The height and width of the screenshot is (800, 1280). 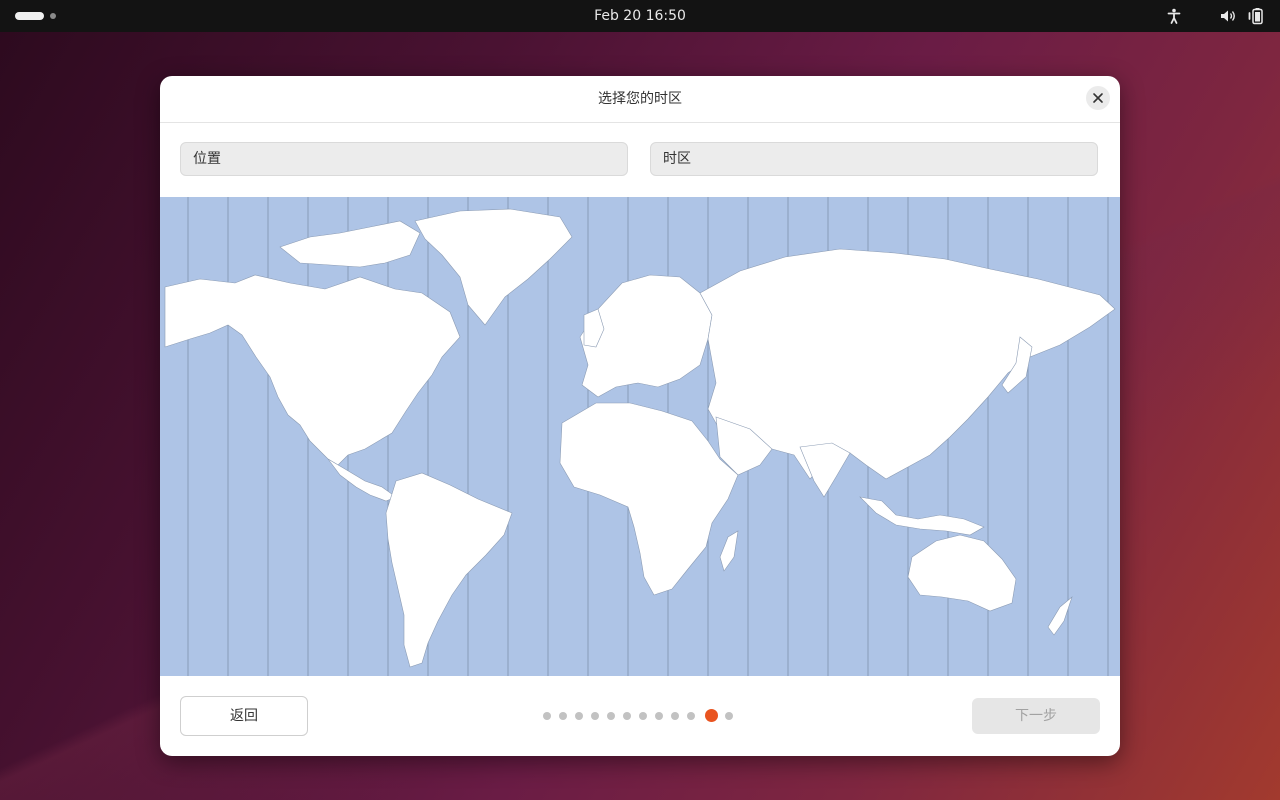 What do you see at coordinates (874, 159) in the screenshot?
I see `timezone-input` at bounding box center [874, 159].